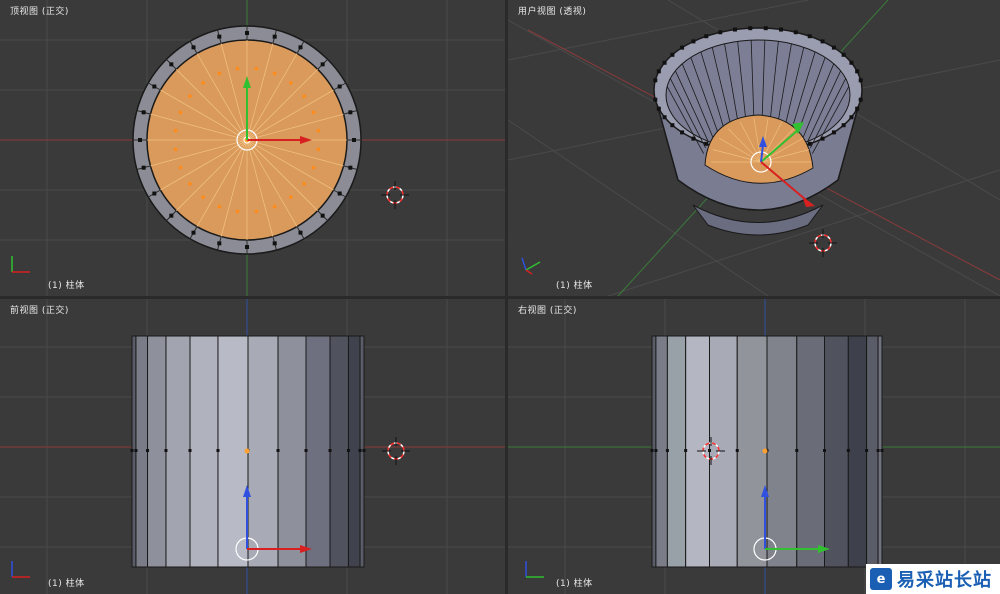  What do you see at coordinates (547, 311) in the screenshot?
I see `viewport-title: 右视图 (正交)` at bounding box center [547, 311].